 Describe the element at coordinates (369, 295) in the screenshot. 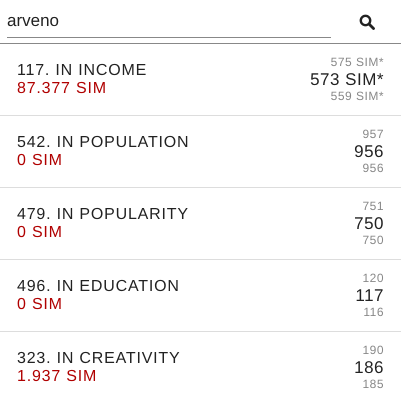

I see `current-score: 117` at that location.